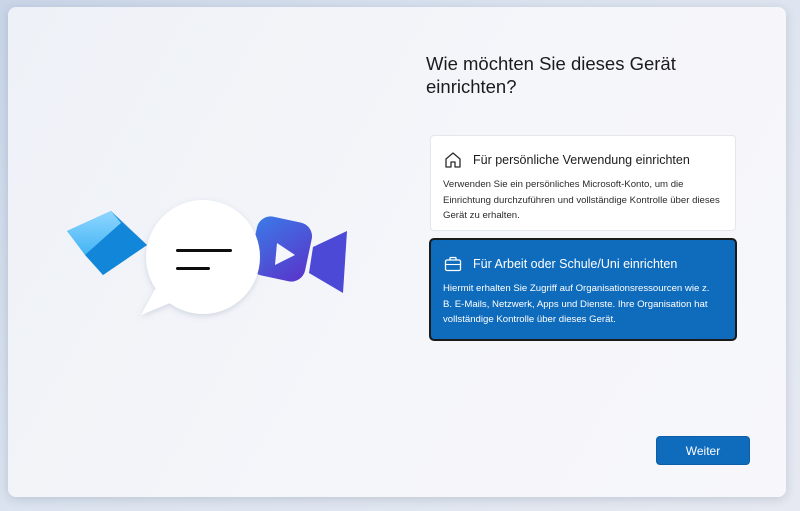 The image size is (800, 511). I want to click on next-button: Weiter, so click(703, 450).